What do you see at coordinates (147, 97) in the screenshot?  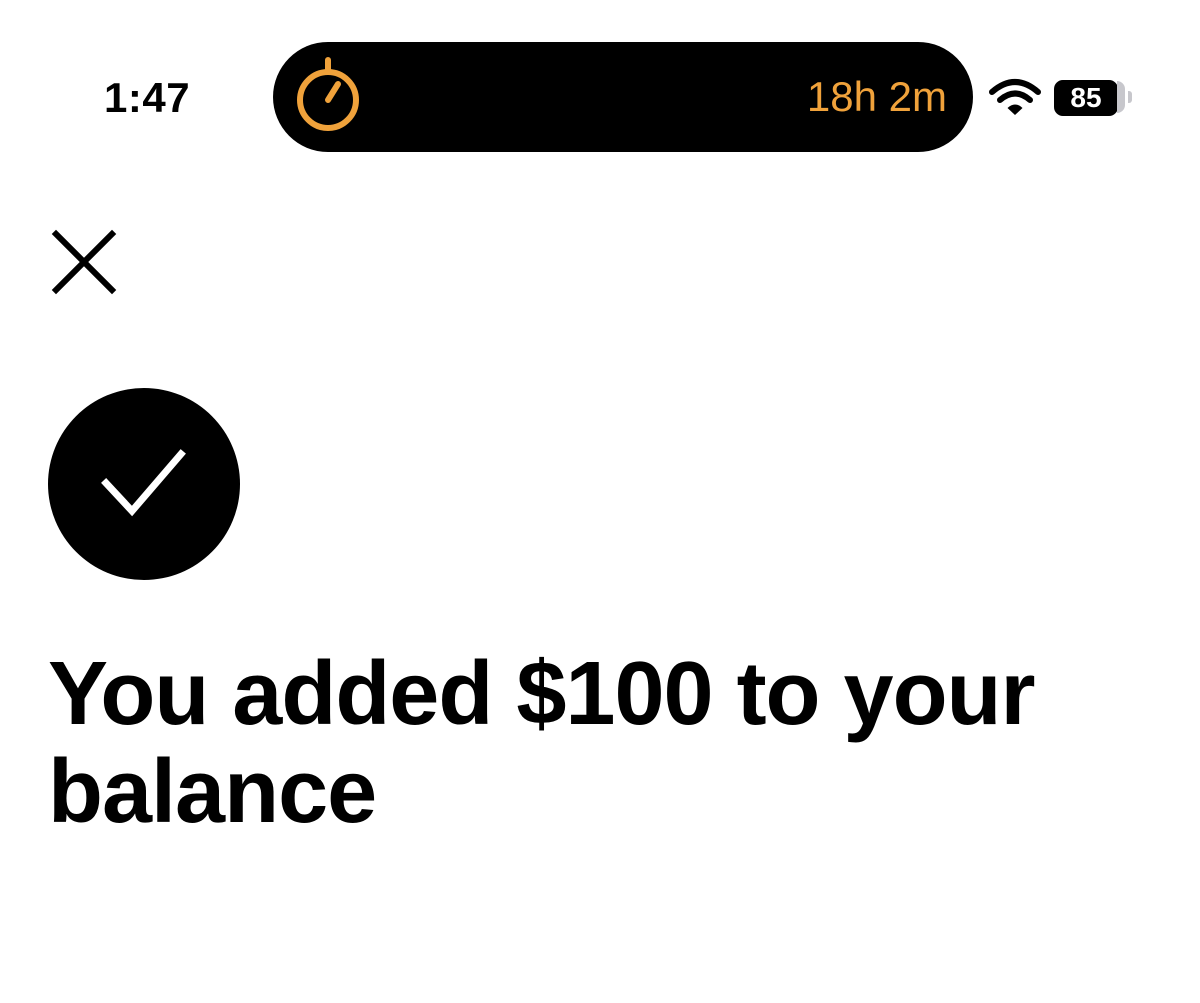 I see `status-time: 1:47` at bounding box center [147, 97].